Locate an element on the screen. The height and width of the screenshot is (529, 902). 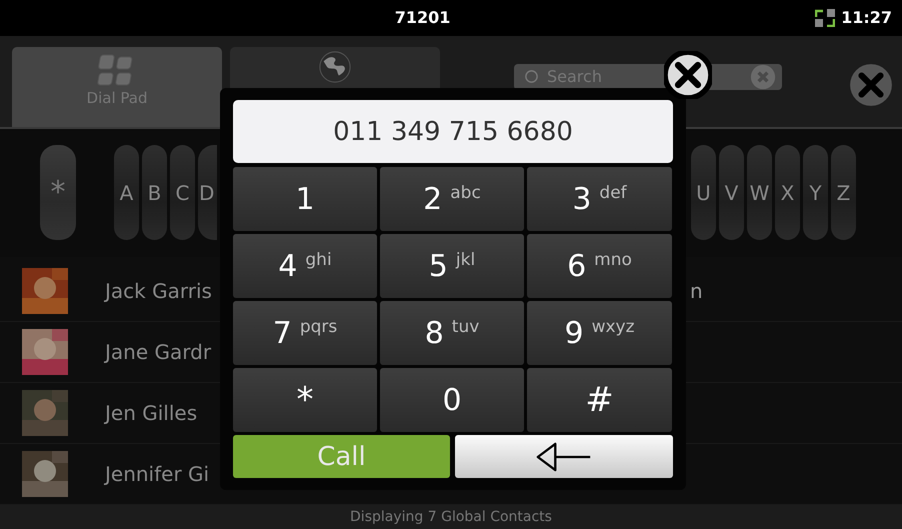
contact-name: Jane Gardr is located at coordinates (158, 352).